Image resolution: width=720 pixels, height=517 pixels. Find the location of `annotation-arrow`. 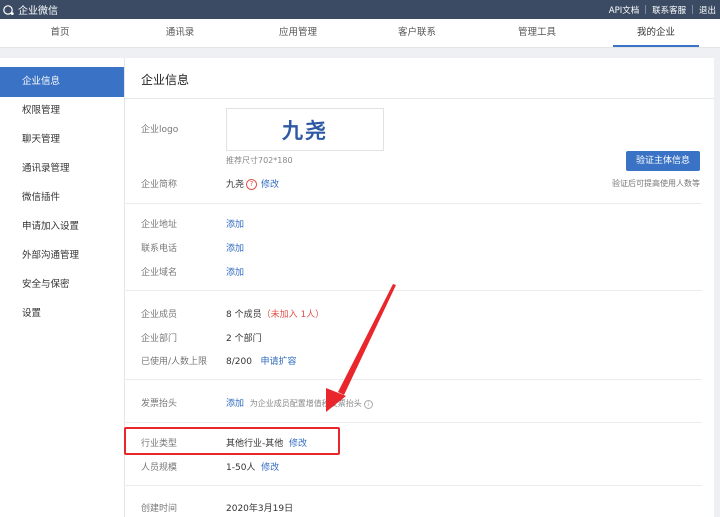

annotation-arrow is located at coordinates (361, 348).